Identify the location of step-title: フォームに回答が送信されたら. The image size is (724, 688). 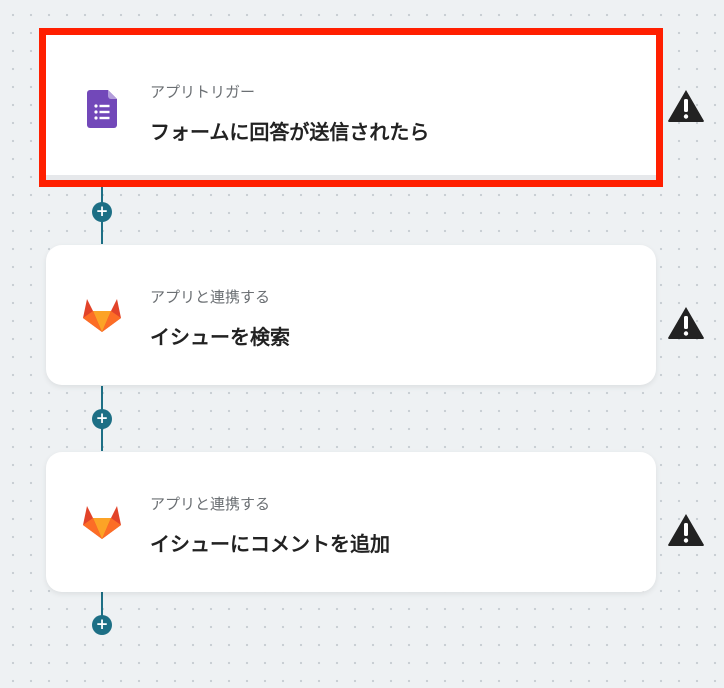
(290, 132).